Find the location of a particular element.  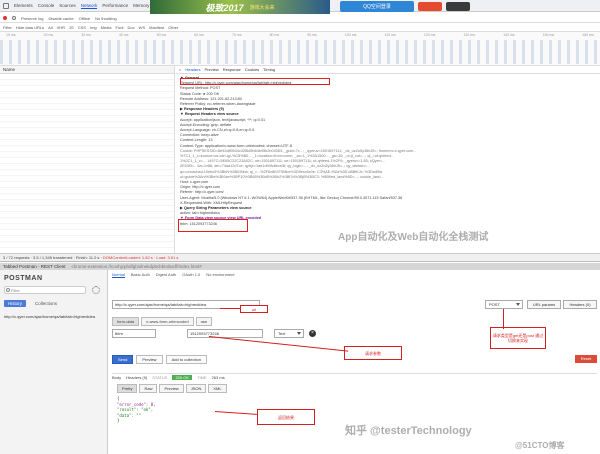

record-icon is located at coordinates (5, 18).